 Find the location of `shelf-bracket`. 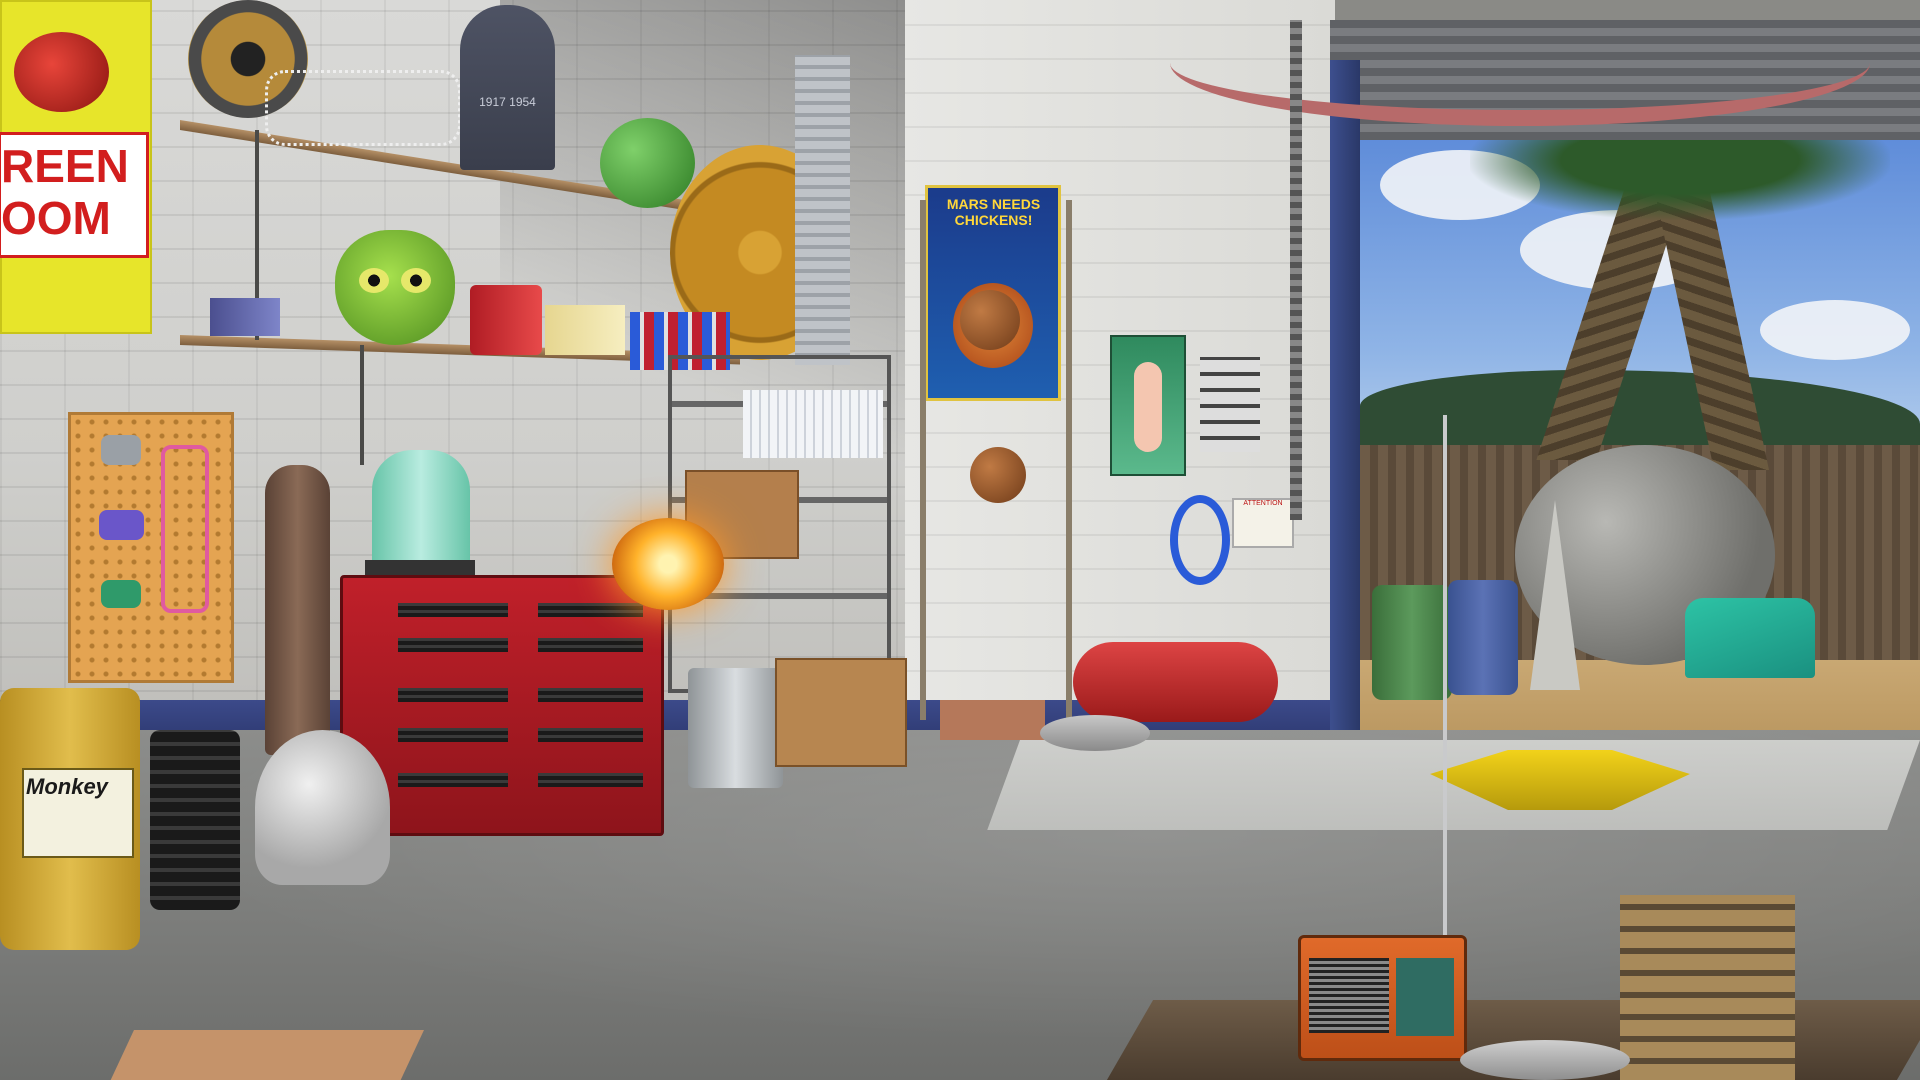

shelf-bracket is located at coordinates (362, 405).